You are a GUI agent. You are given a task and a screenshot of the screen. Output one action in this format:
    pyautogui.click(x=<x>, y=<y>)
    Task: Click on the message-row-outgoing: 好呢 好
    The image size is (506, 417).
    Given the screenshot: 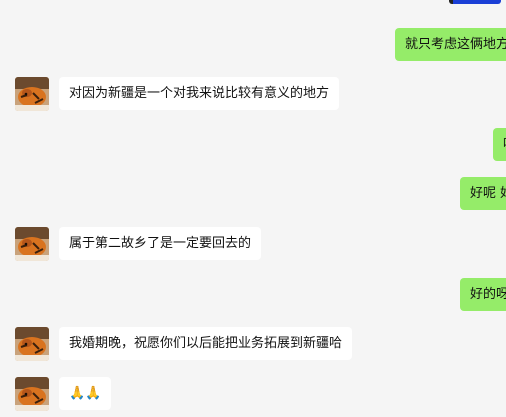 What is the action you would take?
    pyautogui.click(x=483, y=193)
    